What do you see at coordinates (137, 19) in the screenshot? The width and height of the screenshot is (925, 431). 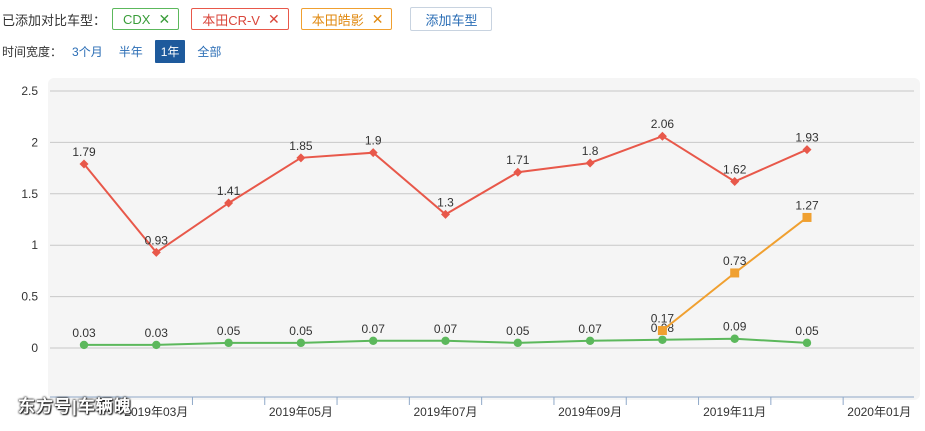 I see `tag-label: CDX` at bounding box center [137, 19].